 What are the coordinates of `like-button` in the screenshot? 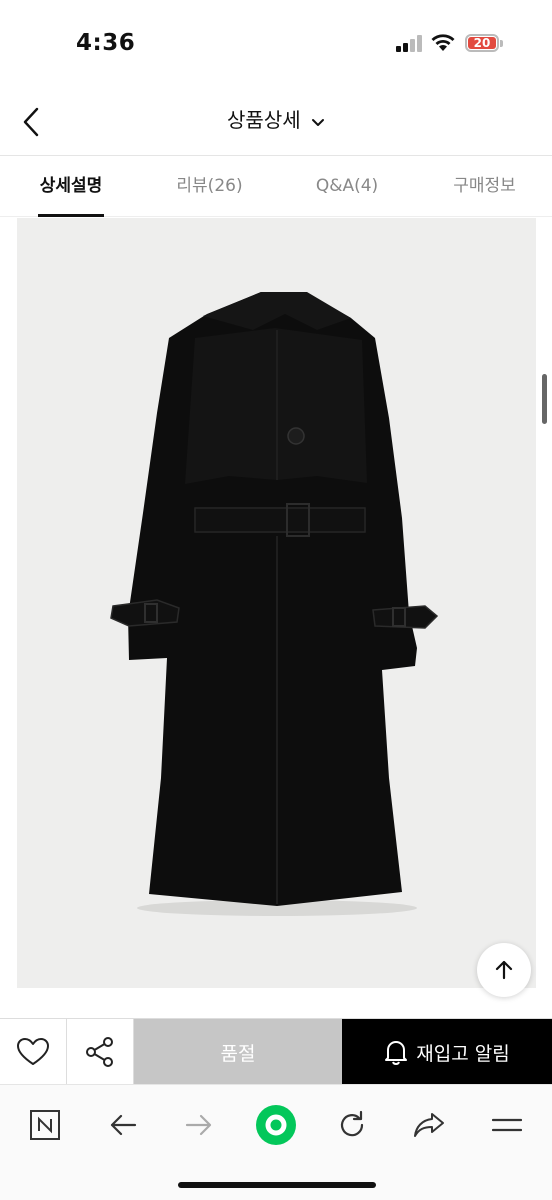 It's located at (33, 1052).